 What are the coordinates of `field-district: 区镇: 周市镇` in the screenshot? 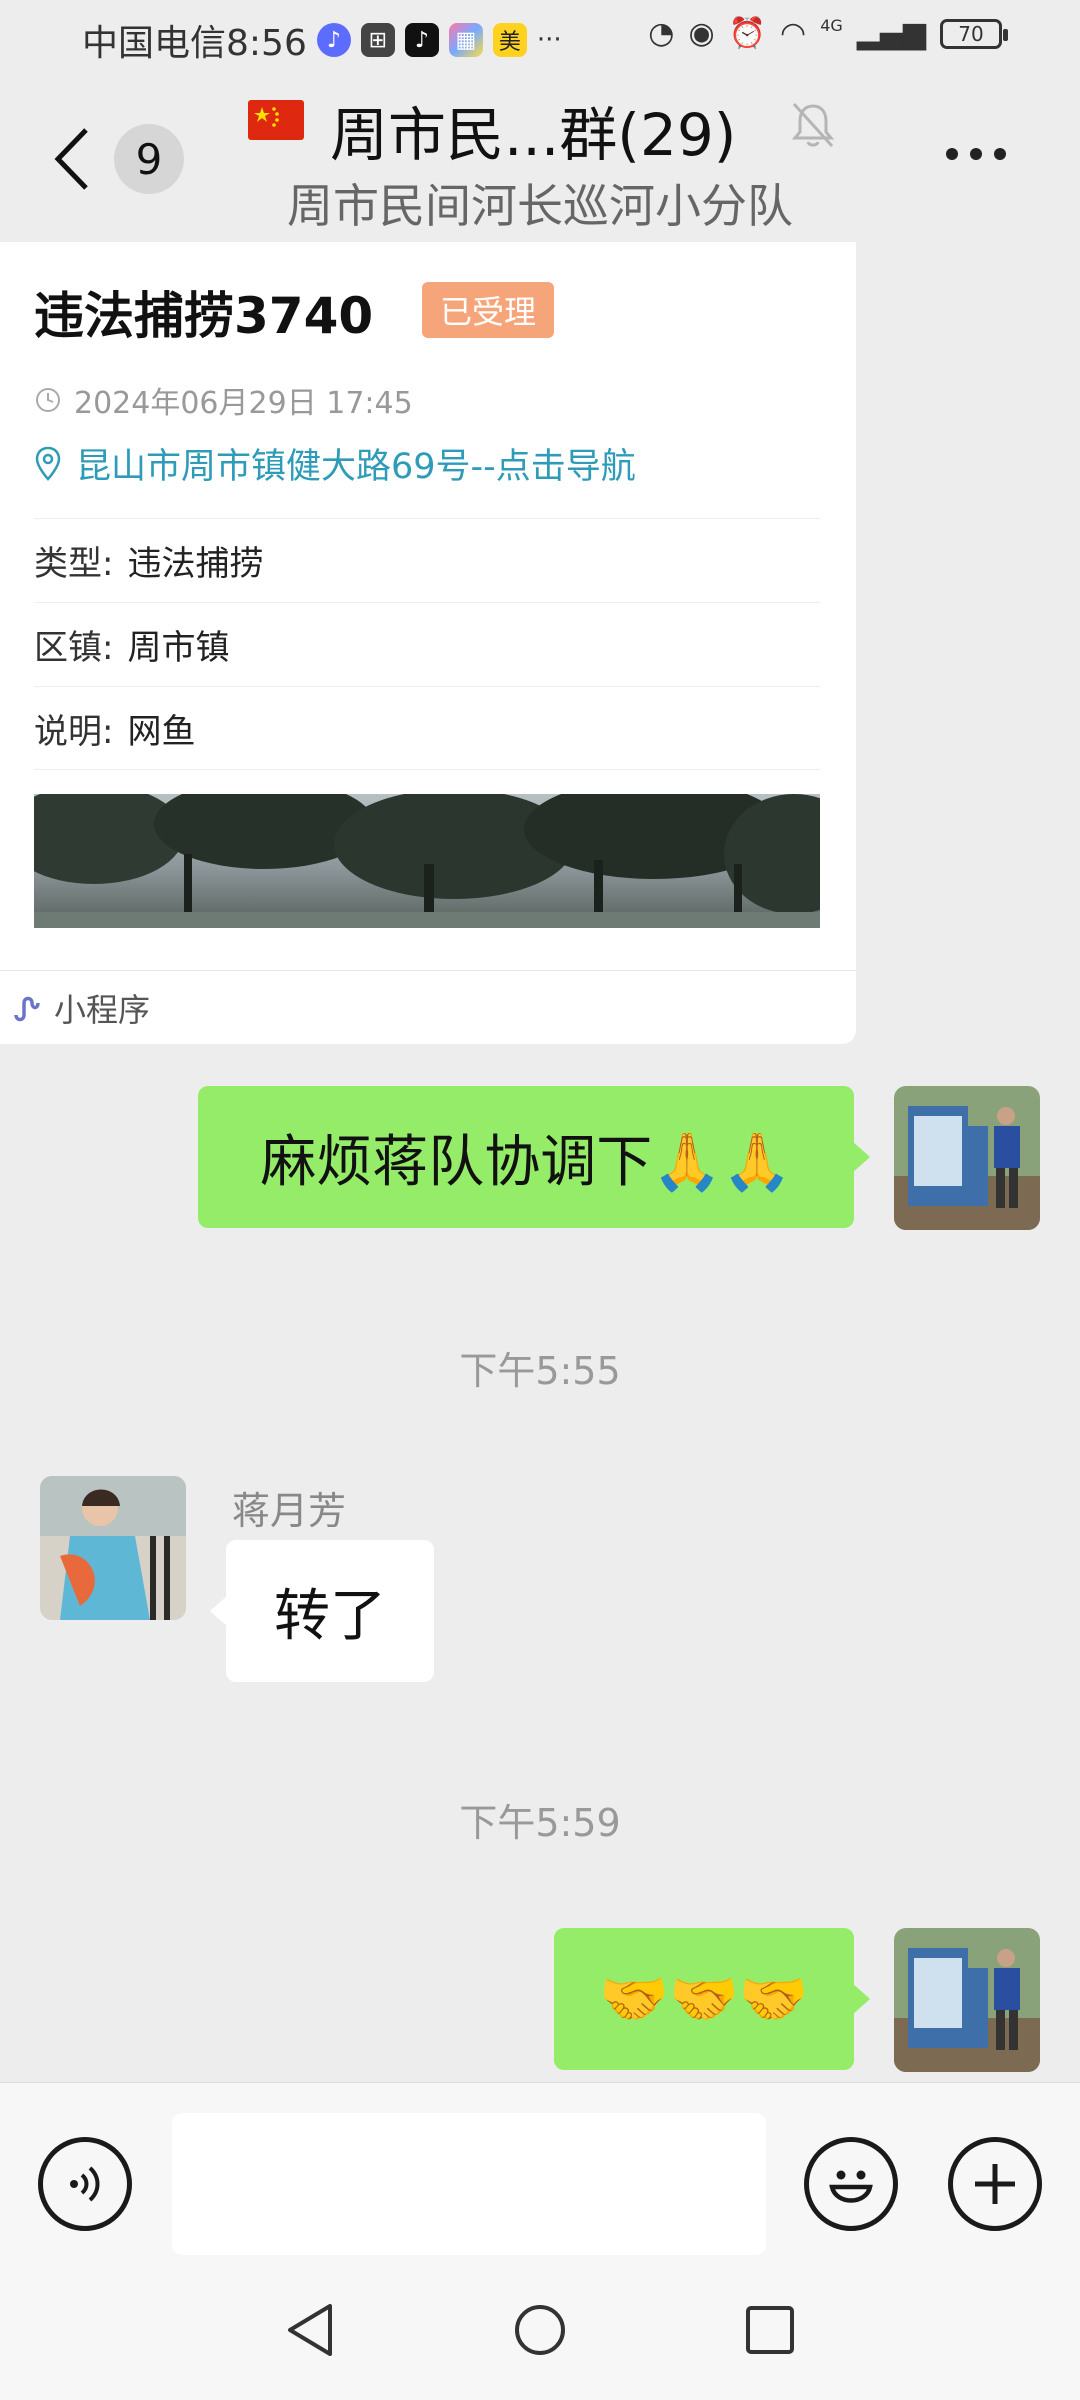 It's located at (427, 644).